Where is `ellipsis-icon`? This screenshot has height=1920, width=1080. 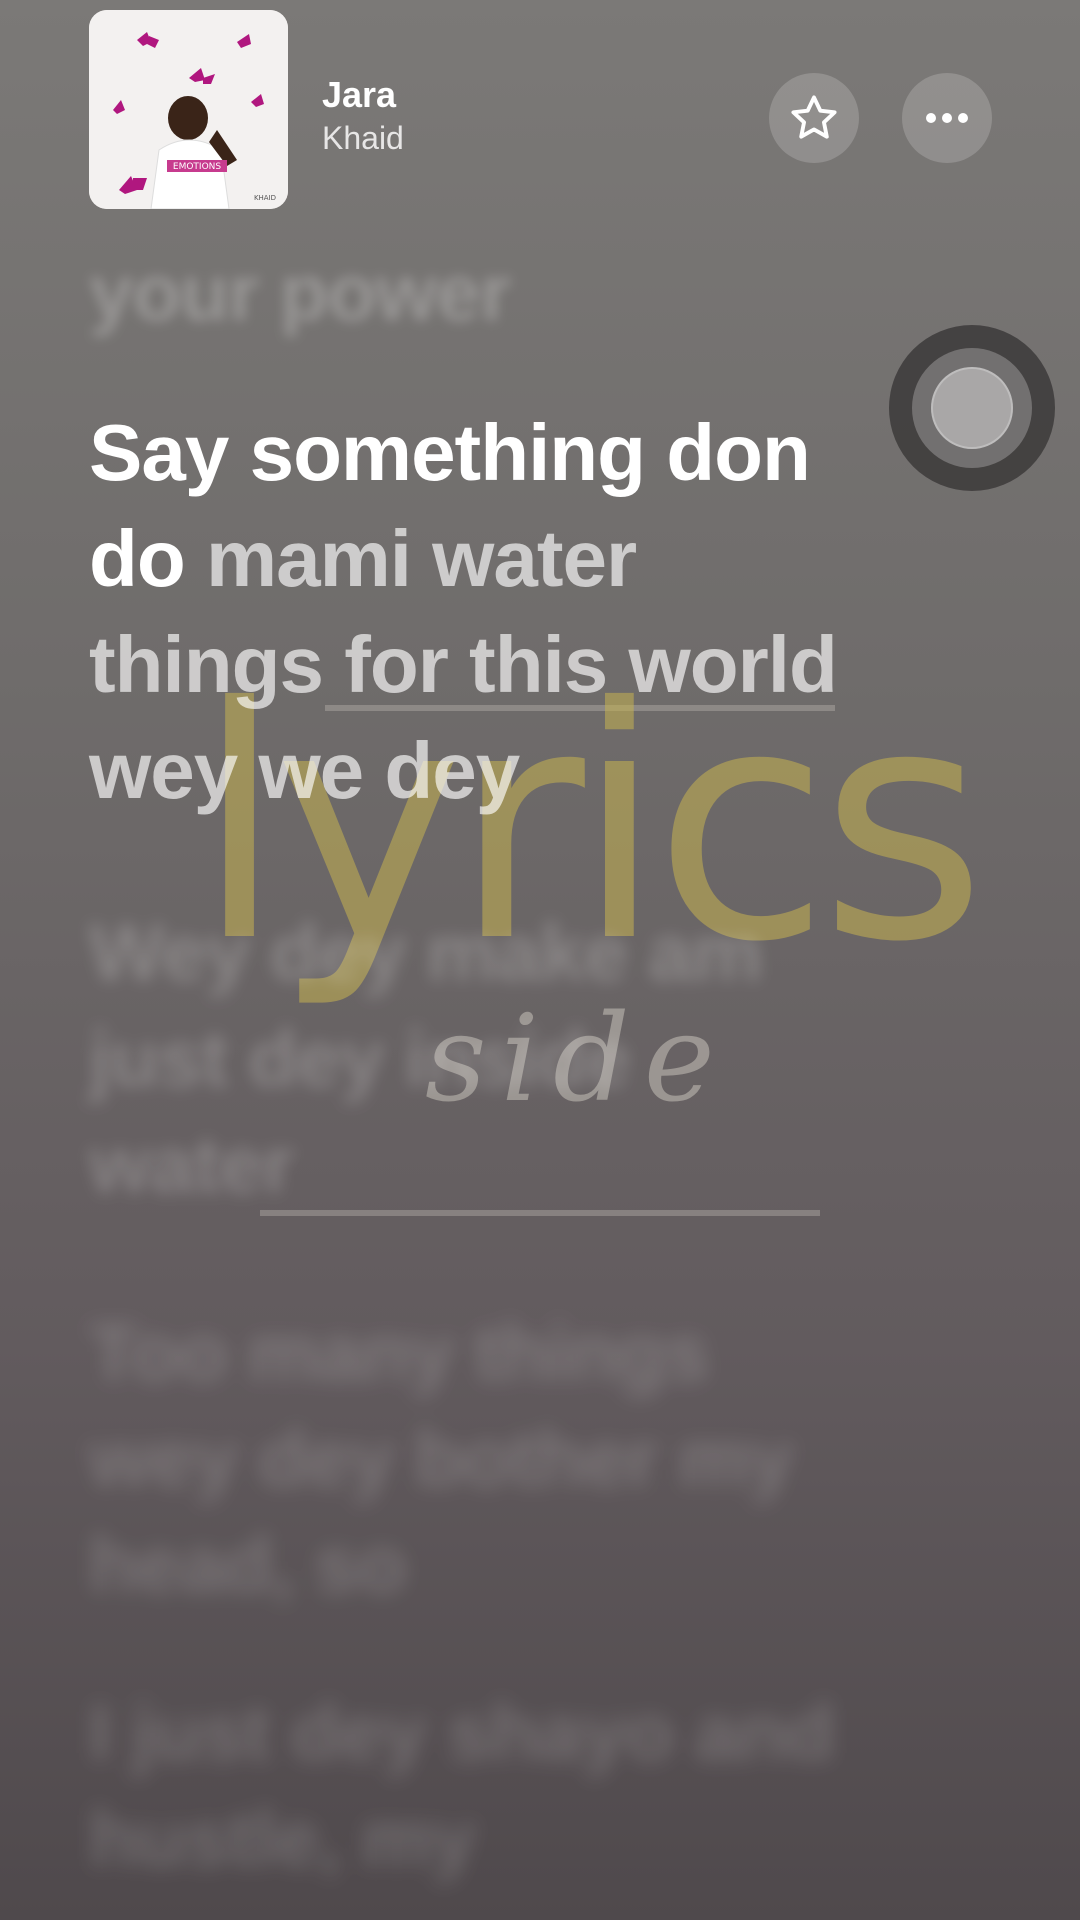
ellipsis-icon is located at coordinates (947, 118).